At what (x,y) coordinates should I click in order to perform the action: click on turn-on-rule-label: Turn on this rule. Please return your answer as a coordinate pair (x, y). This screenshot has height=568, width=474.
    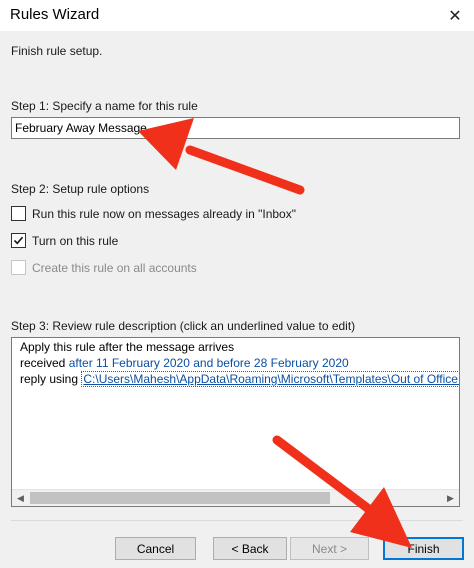
    Looking at the image, I should click on (75, 240).